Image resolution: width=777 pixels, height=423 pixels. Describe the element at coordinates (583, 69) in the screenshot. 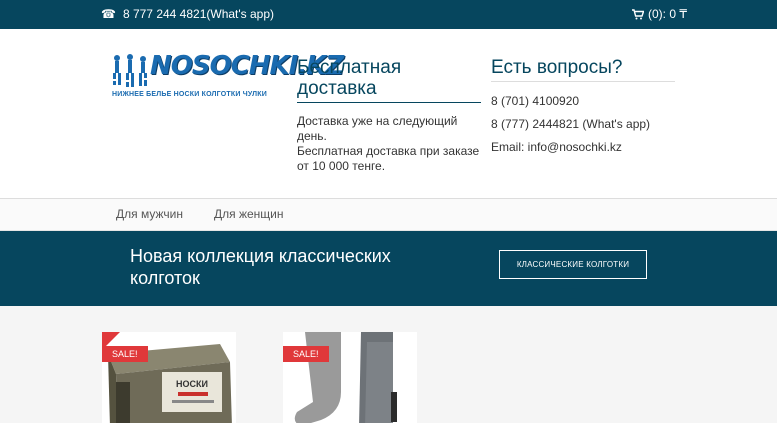

I see `contacts-title: Есть вопросы?` at that location.